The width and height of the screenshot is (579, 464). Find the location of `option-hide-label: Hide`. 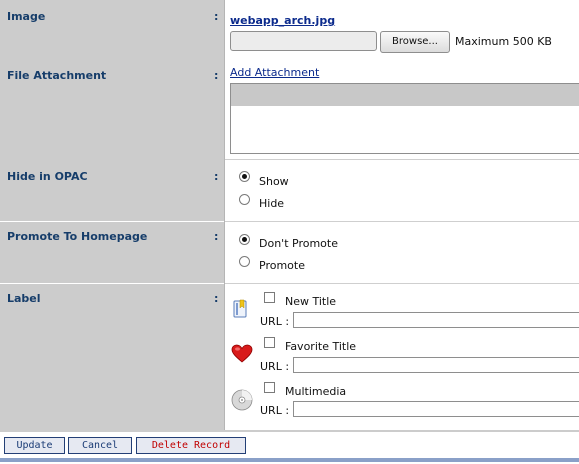

option-hide-label: Hide is located at coordinates (272, 203).